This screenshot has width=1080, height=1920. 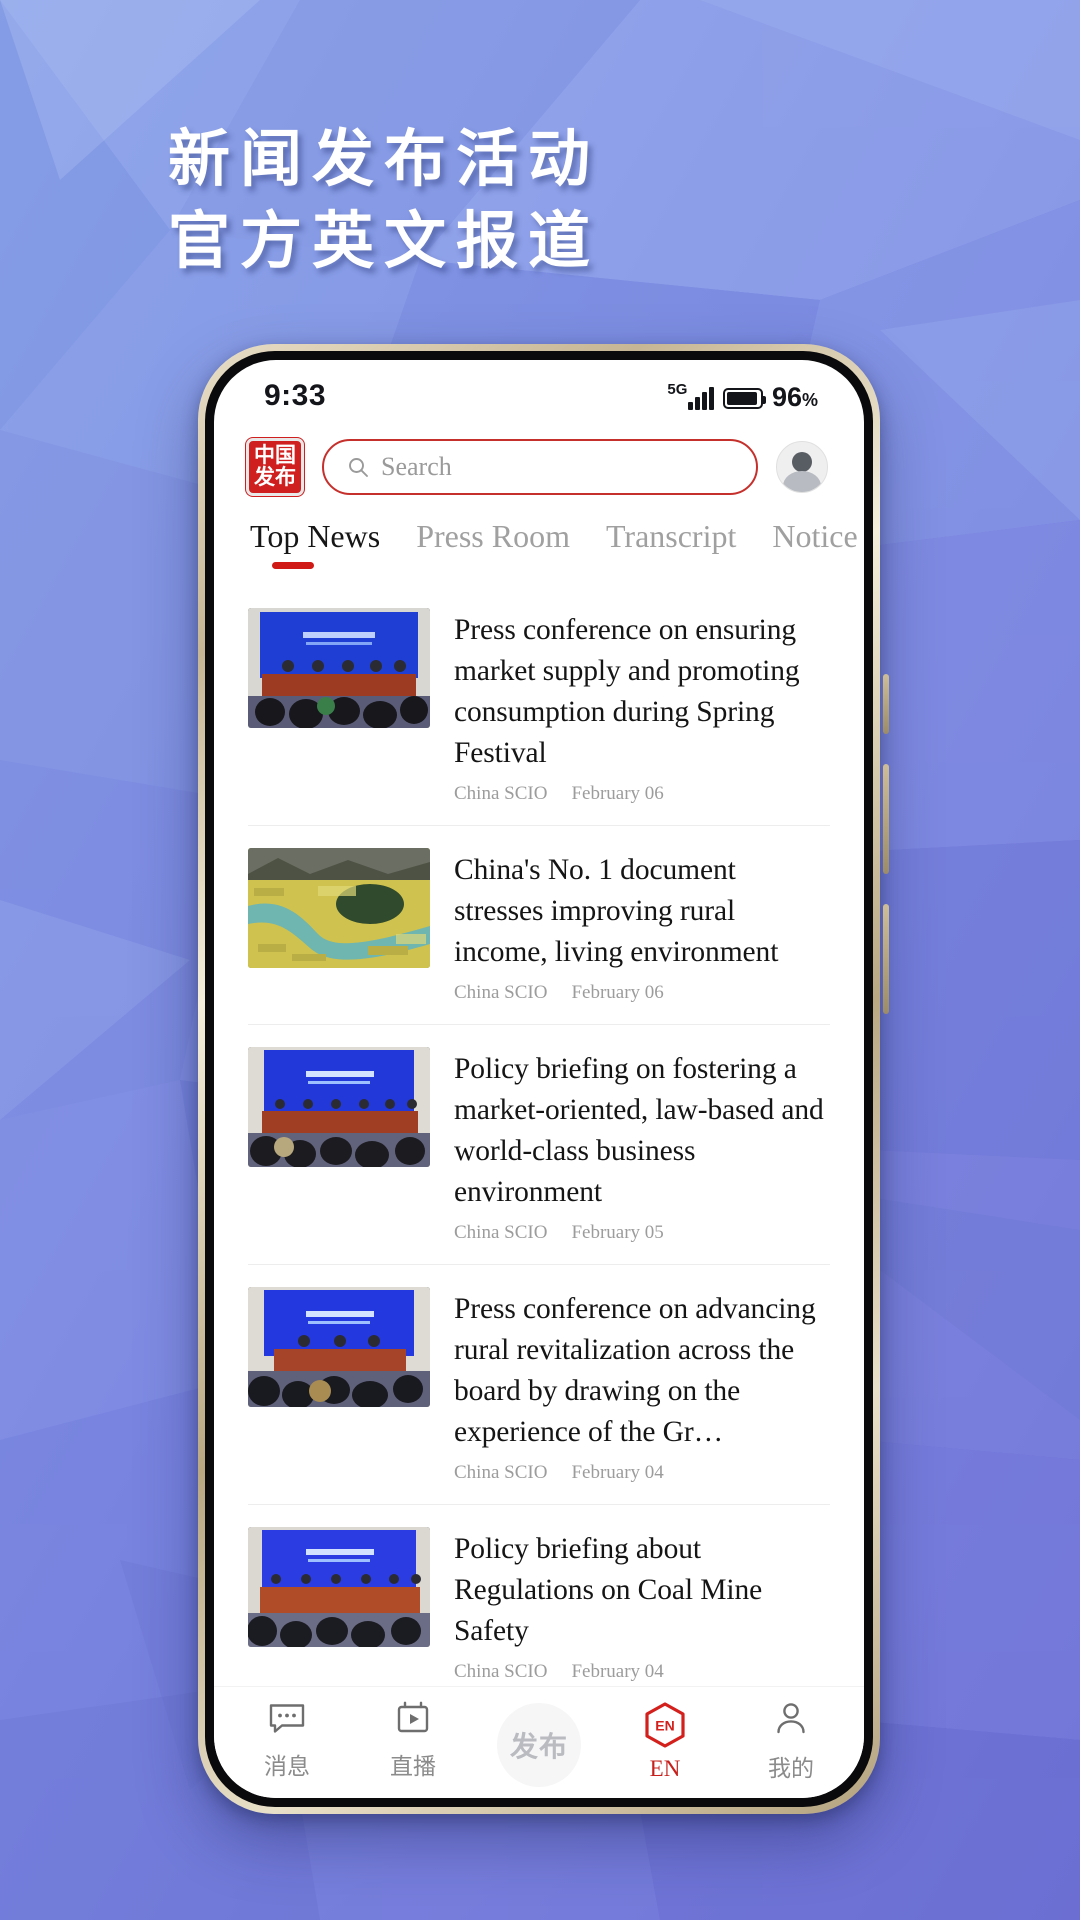 I want to click on bottom-navigation-bar: 消息 直播 发布 EN EN 我的, so click(x=539, y=1742).